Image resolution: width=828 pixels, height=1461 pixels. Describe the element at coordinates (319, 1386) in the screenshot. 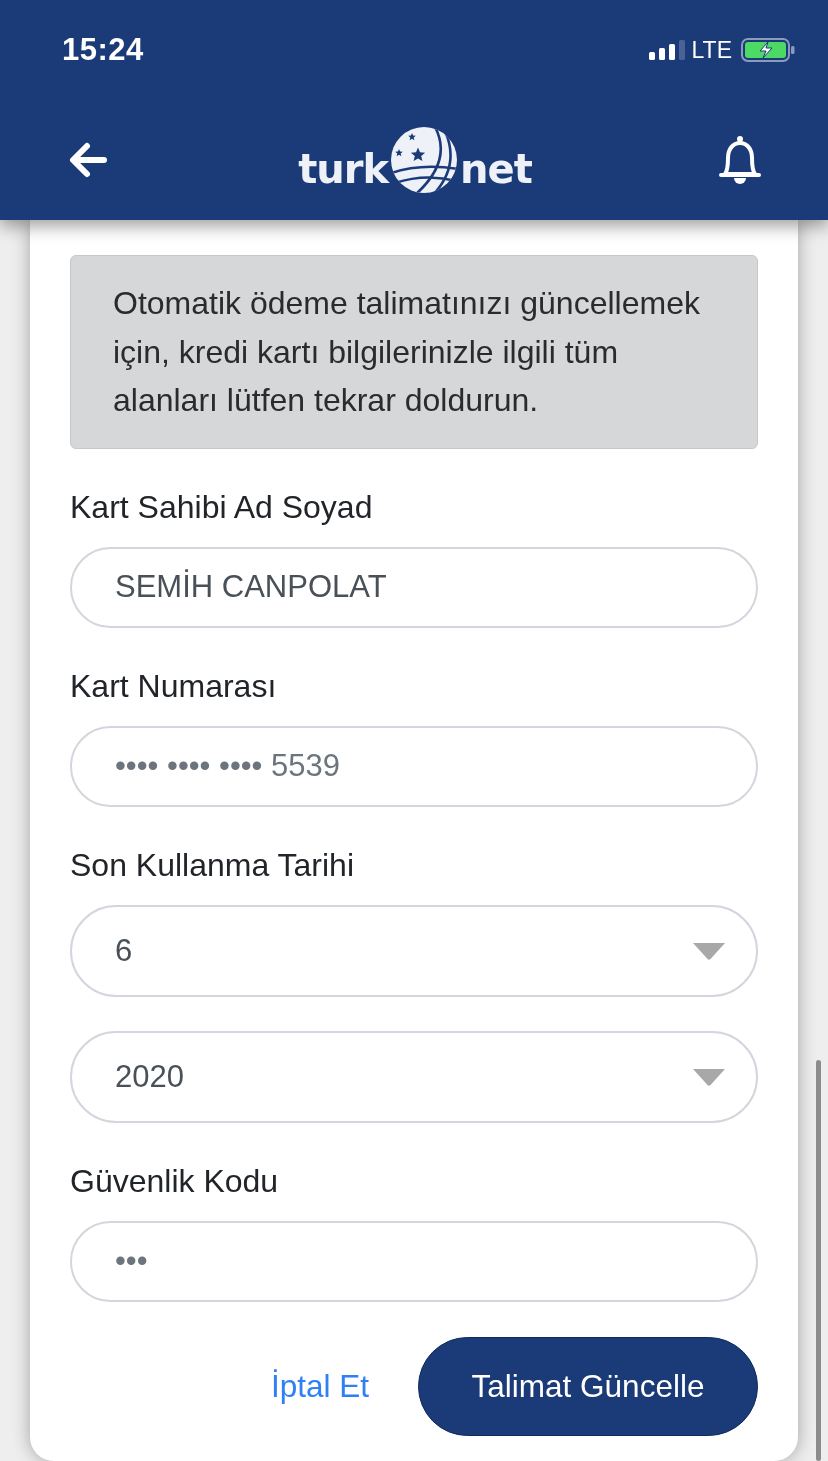

I see `cancel-link: İptal Et` at that location.